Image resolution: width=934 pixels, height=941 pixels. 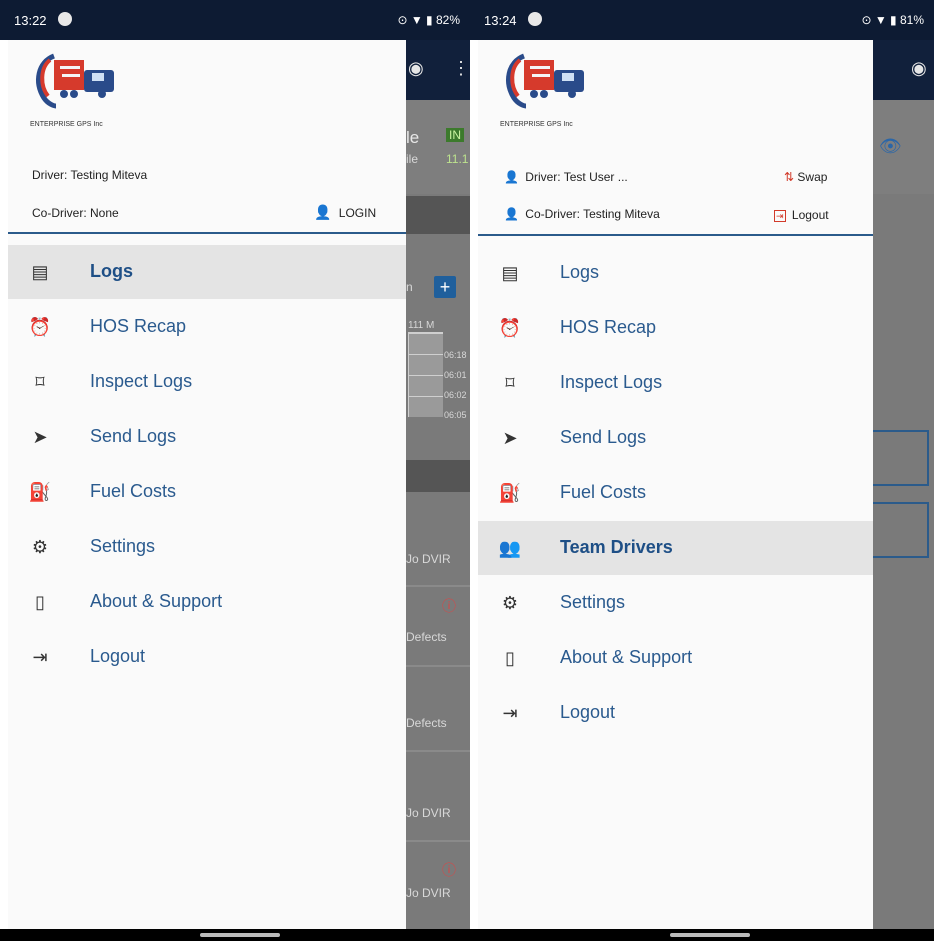 What do you see at coordinates (235, 20) in the screenshot?
I see `status-bar: 13:22 ⊙ ▼ ▮ 82%` at bounding box center [235, 20].